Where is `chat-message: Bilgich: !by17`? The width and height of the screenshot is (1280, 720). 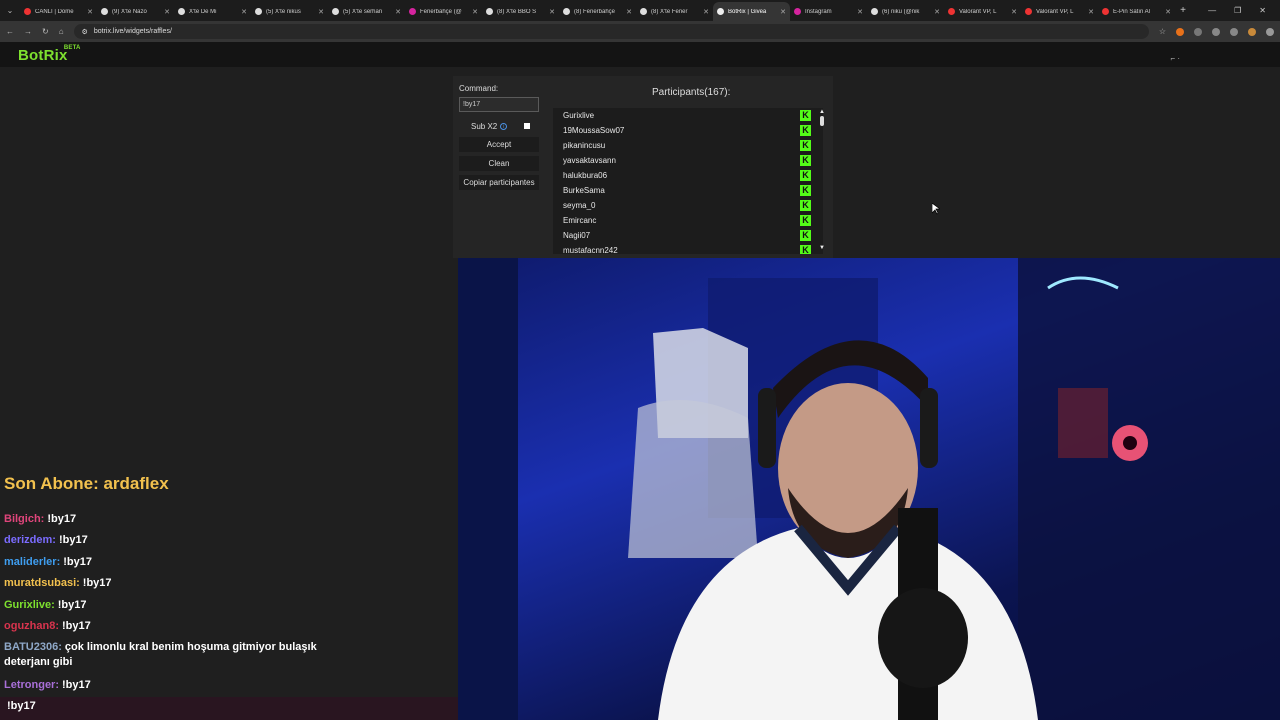 chat-message: Bilgich: !by17 is located at coordinates (40, 519).